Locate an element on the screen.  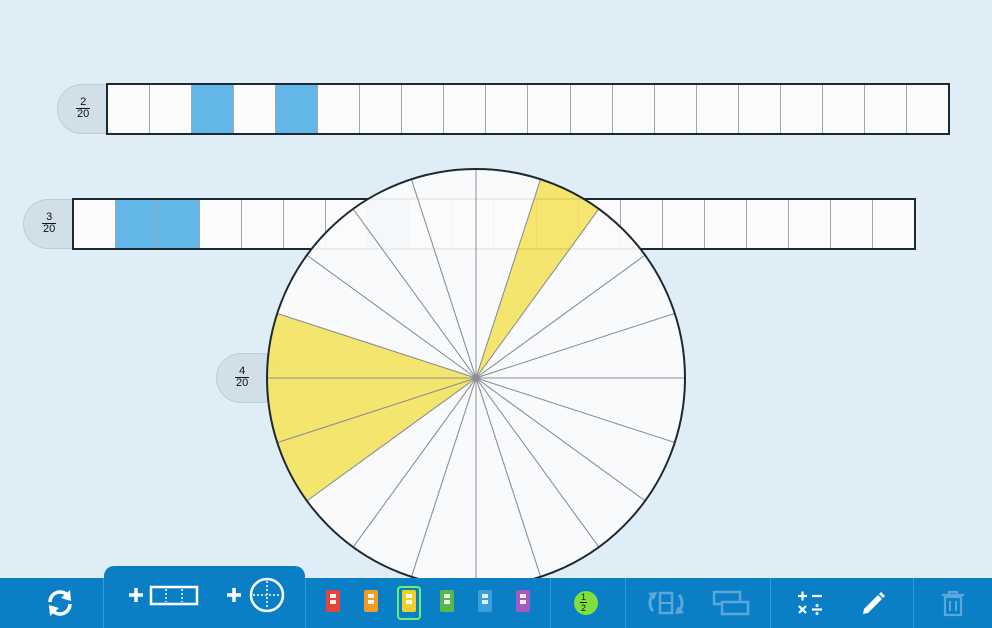
pencil-icon is located at coordinates (874, 603).